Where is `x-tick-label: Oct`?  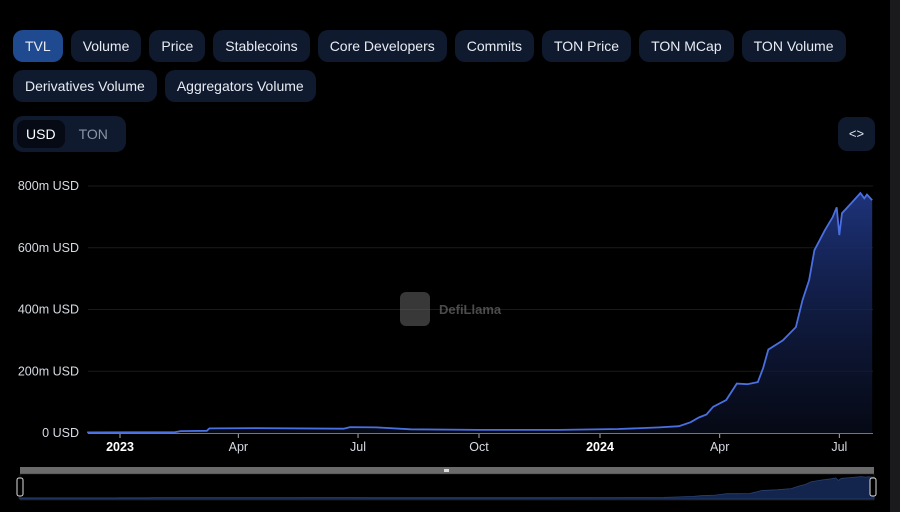
x-tick-label: Oct is located at coordinates (479, 447).